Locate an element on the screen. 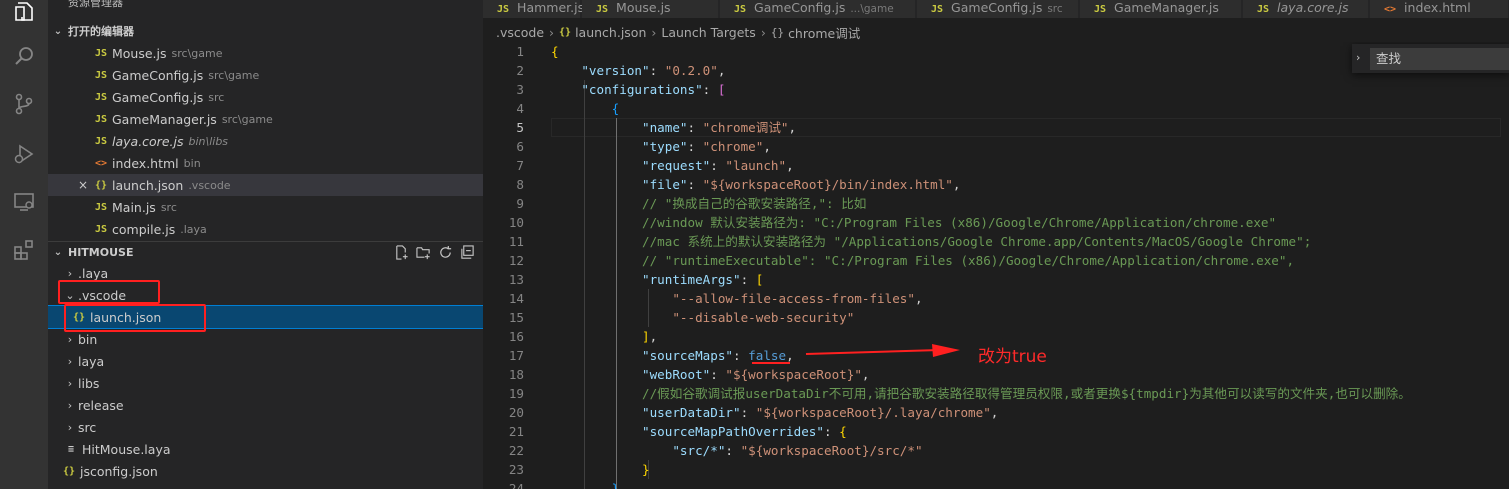  open-editor-item: JS Main.js src is located at coordinates (265, 207).